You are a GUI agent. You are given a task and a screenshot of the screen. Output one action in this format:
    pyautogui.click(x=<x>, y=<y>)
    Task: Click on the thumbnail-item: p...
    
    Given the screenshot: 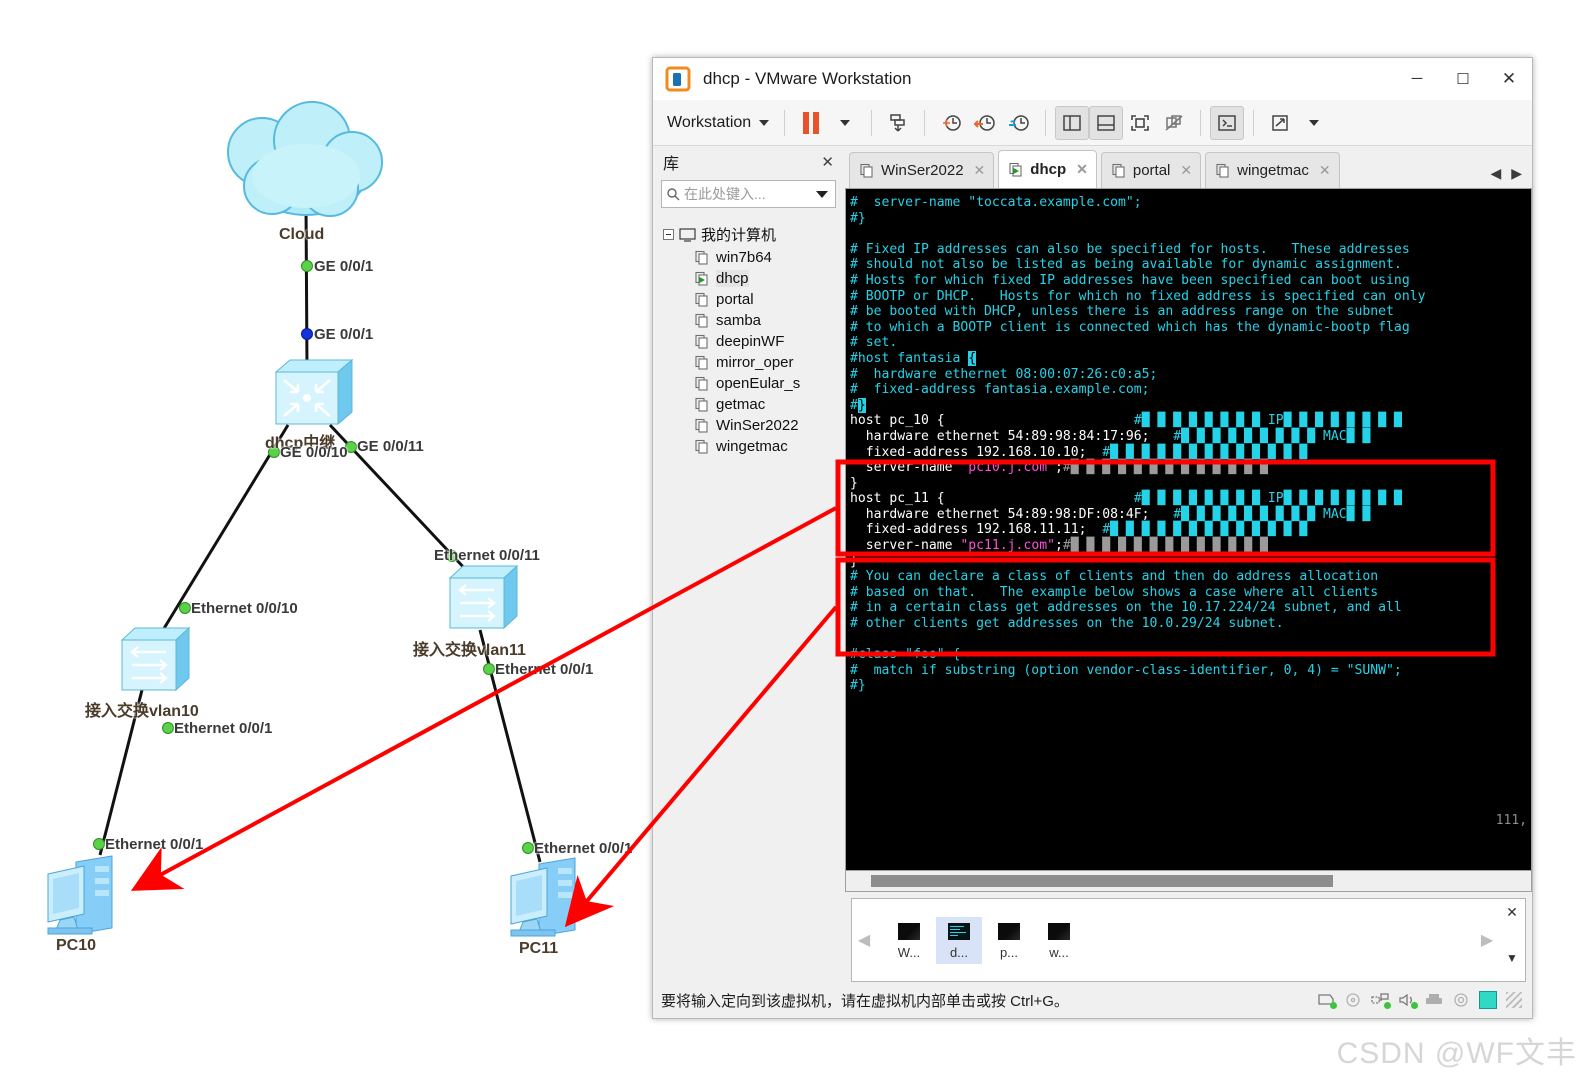 What is the action you would take?
    pyautogui.click(x=1009, y=940)
    